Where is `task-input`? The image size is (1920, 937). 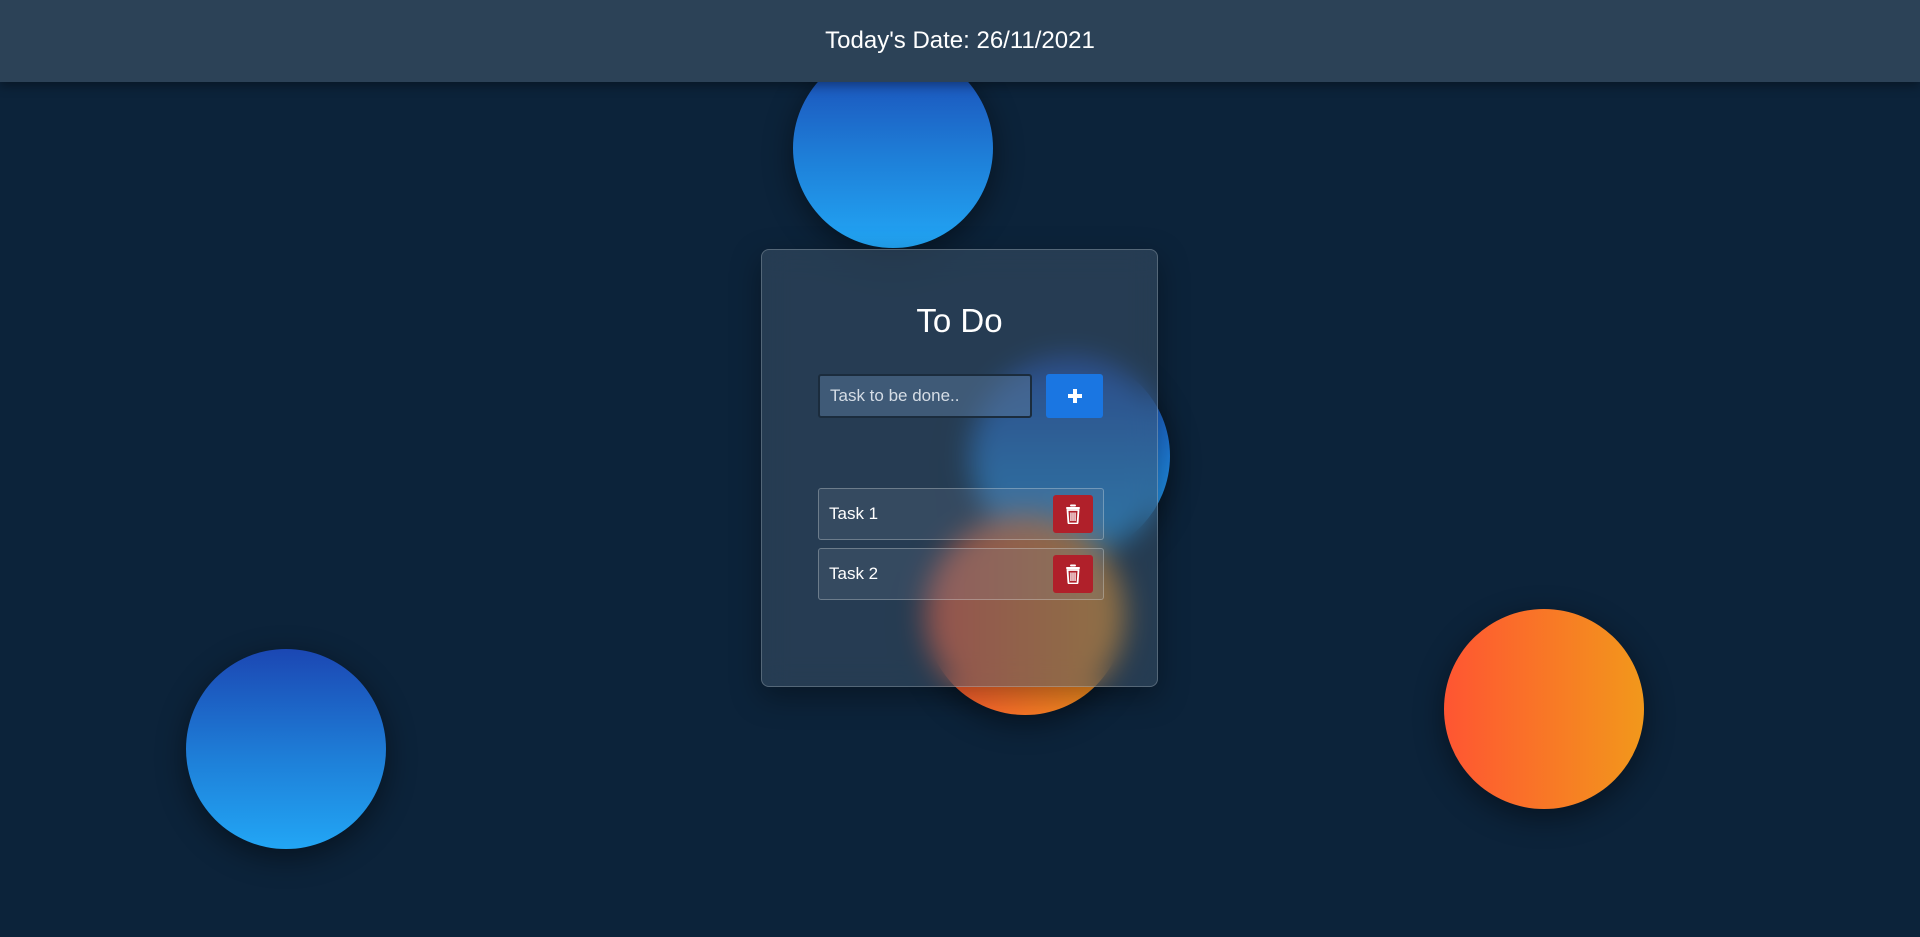
task-input is located at coordinates (925, 396).